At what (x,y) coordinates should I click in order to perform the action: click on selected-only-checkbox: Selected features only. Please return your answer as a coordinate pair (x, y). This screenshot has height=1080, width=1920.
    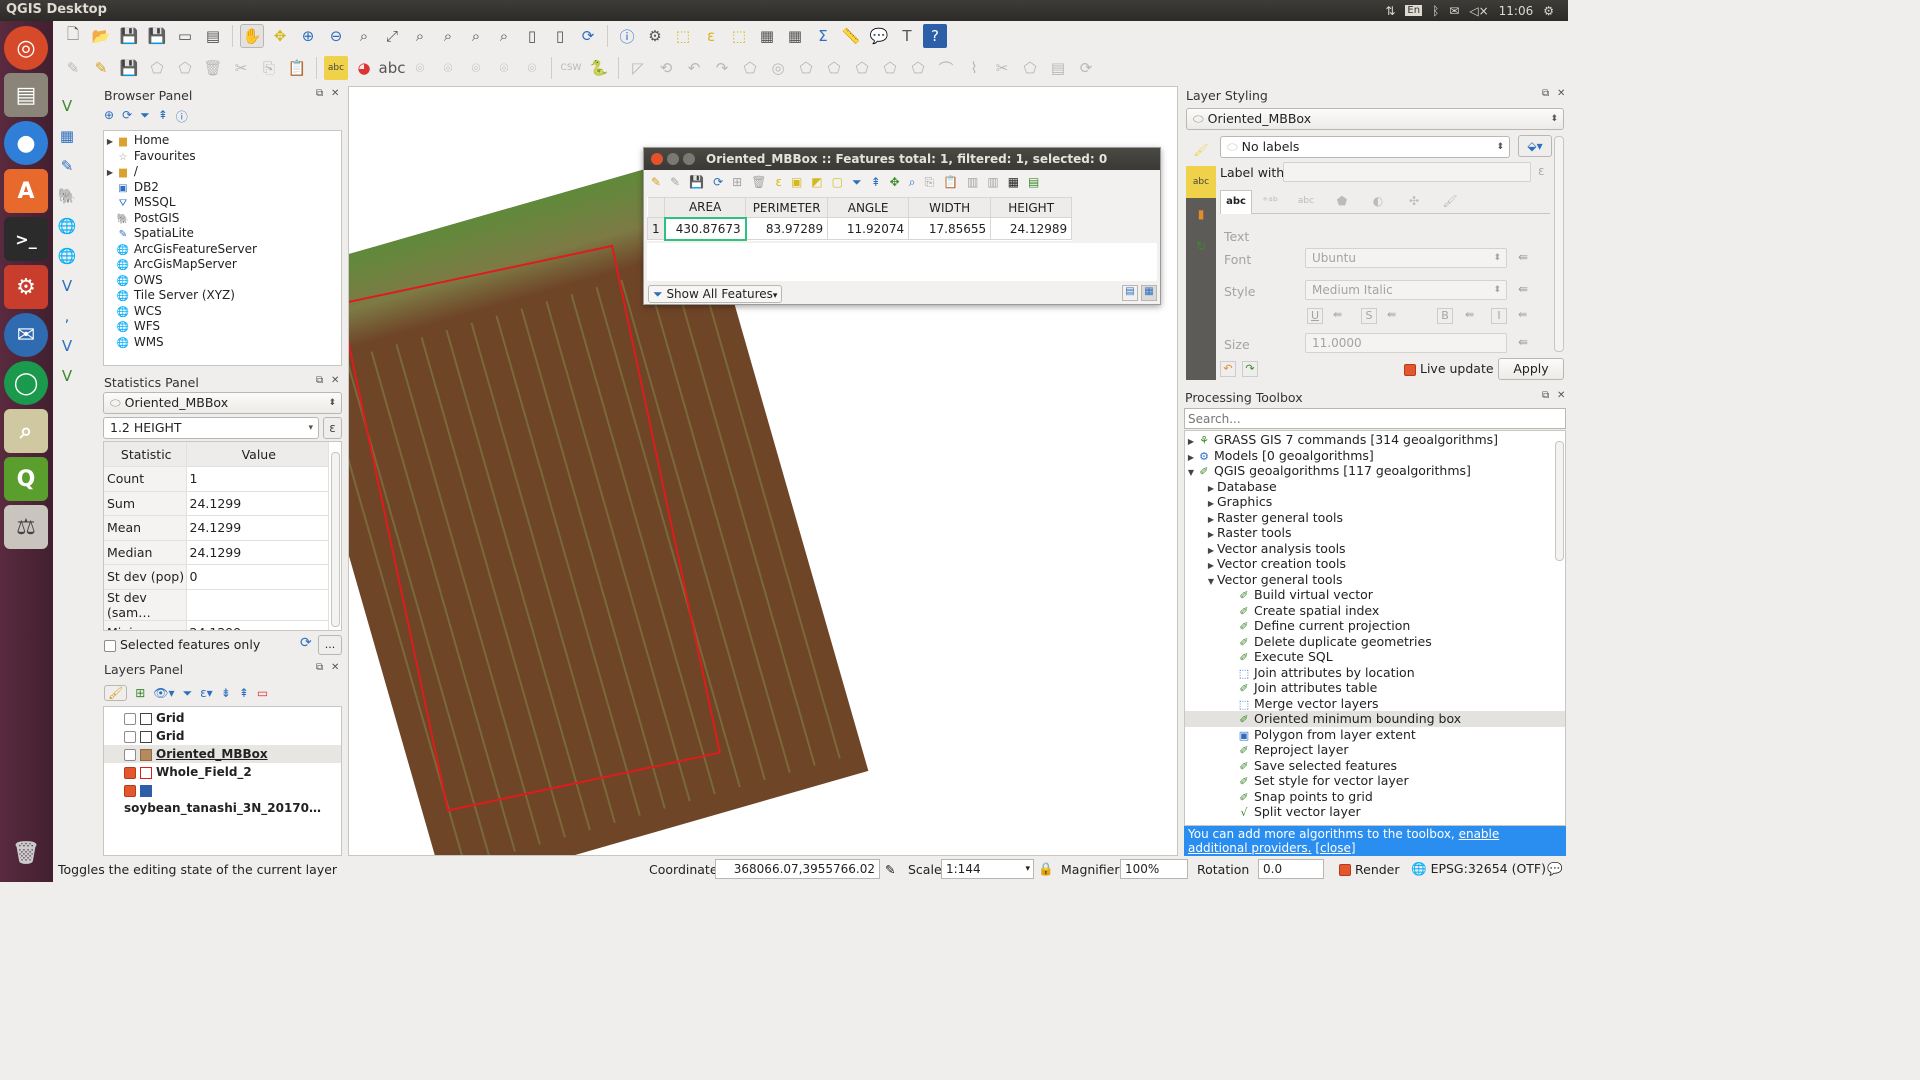
    Looking at the image, I should click on (182, 644).